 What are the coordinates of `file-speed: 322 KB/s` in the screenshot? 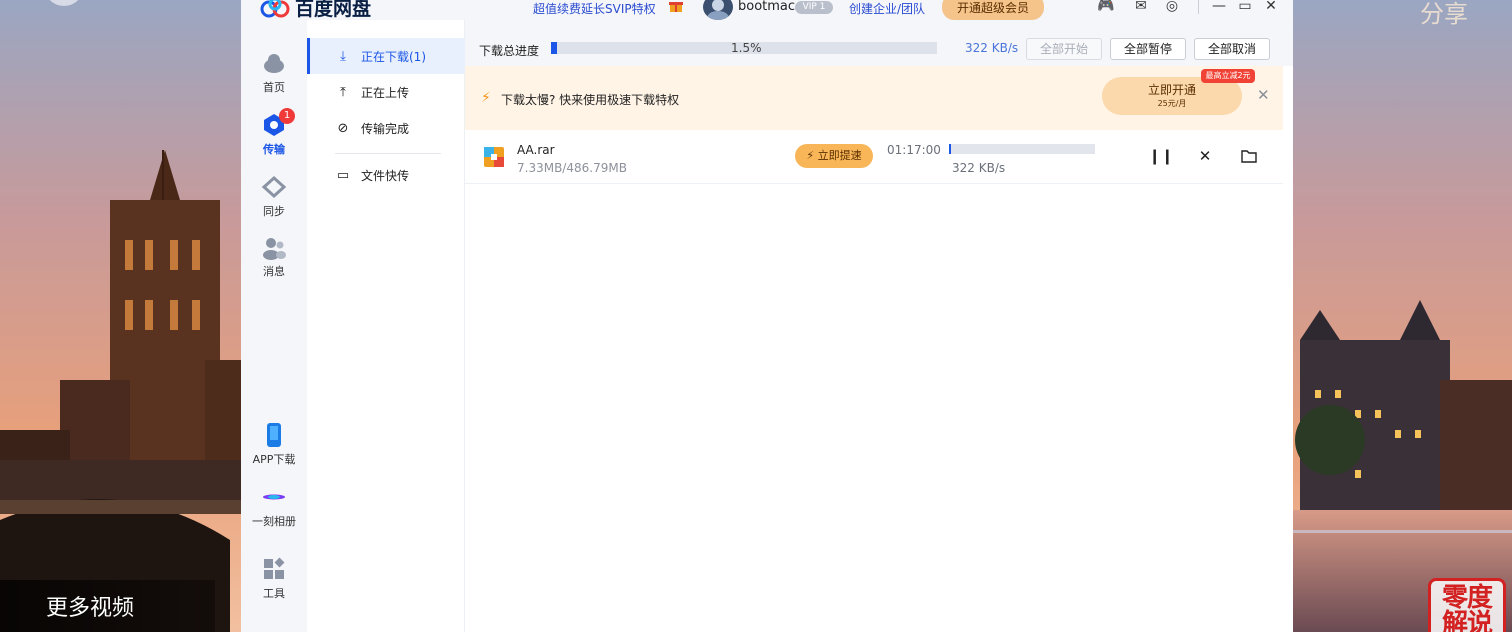 It's located at (979, 168).